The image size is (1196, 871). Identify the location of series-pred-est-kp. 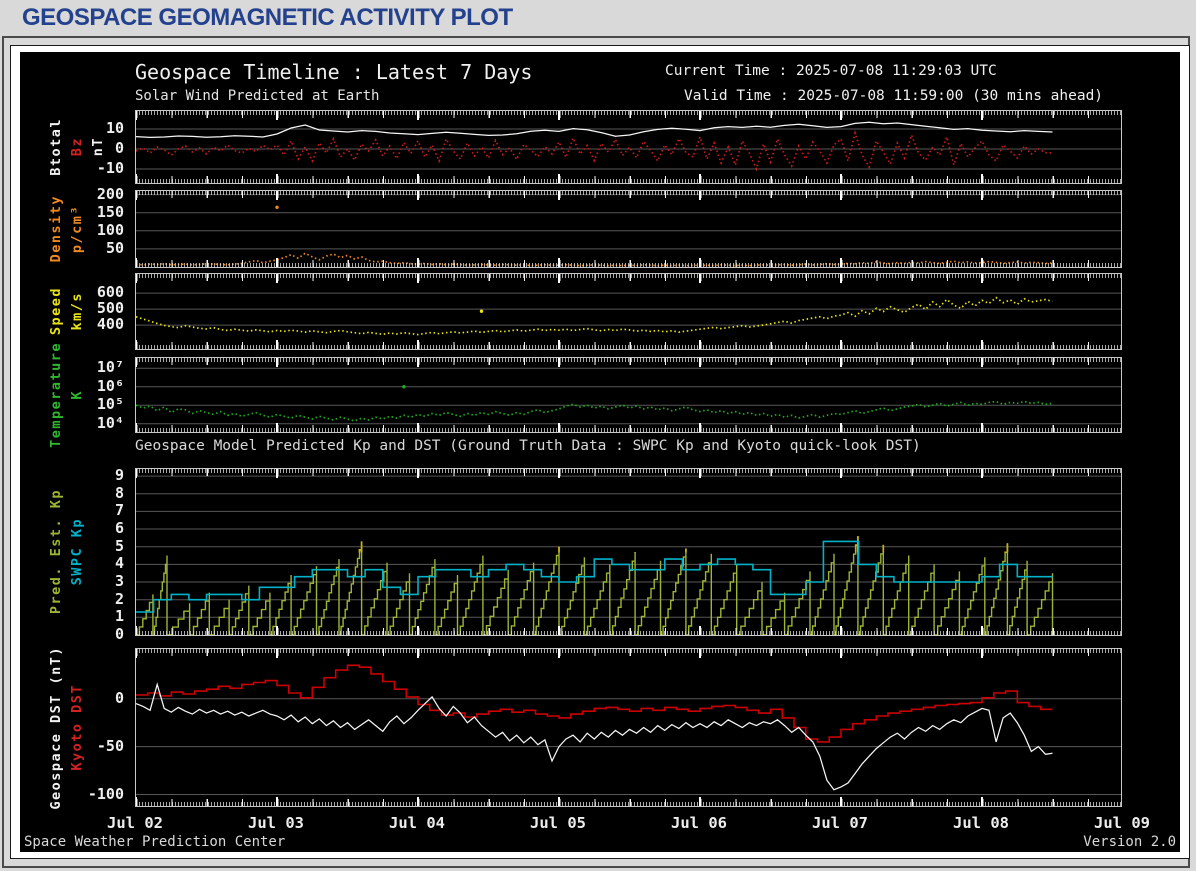
(595, 585).